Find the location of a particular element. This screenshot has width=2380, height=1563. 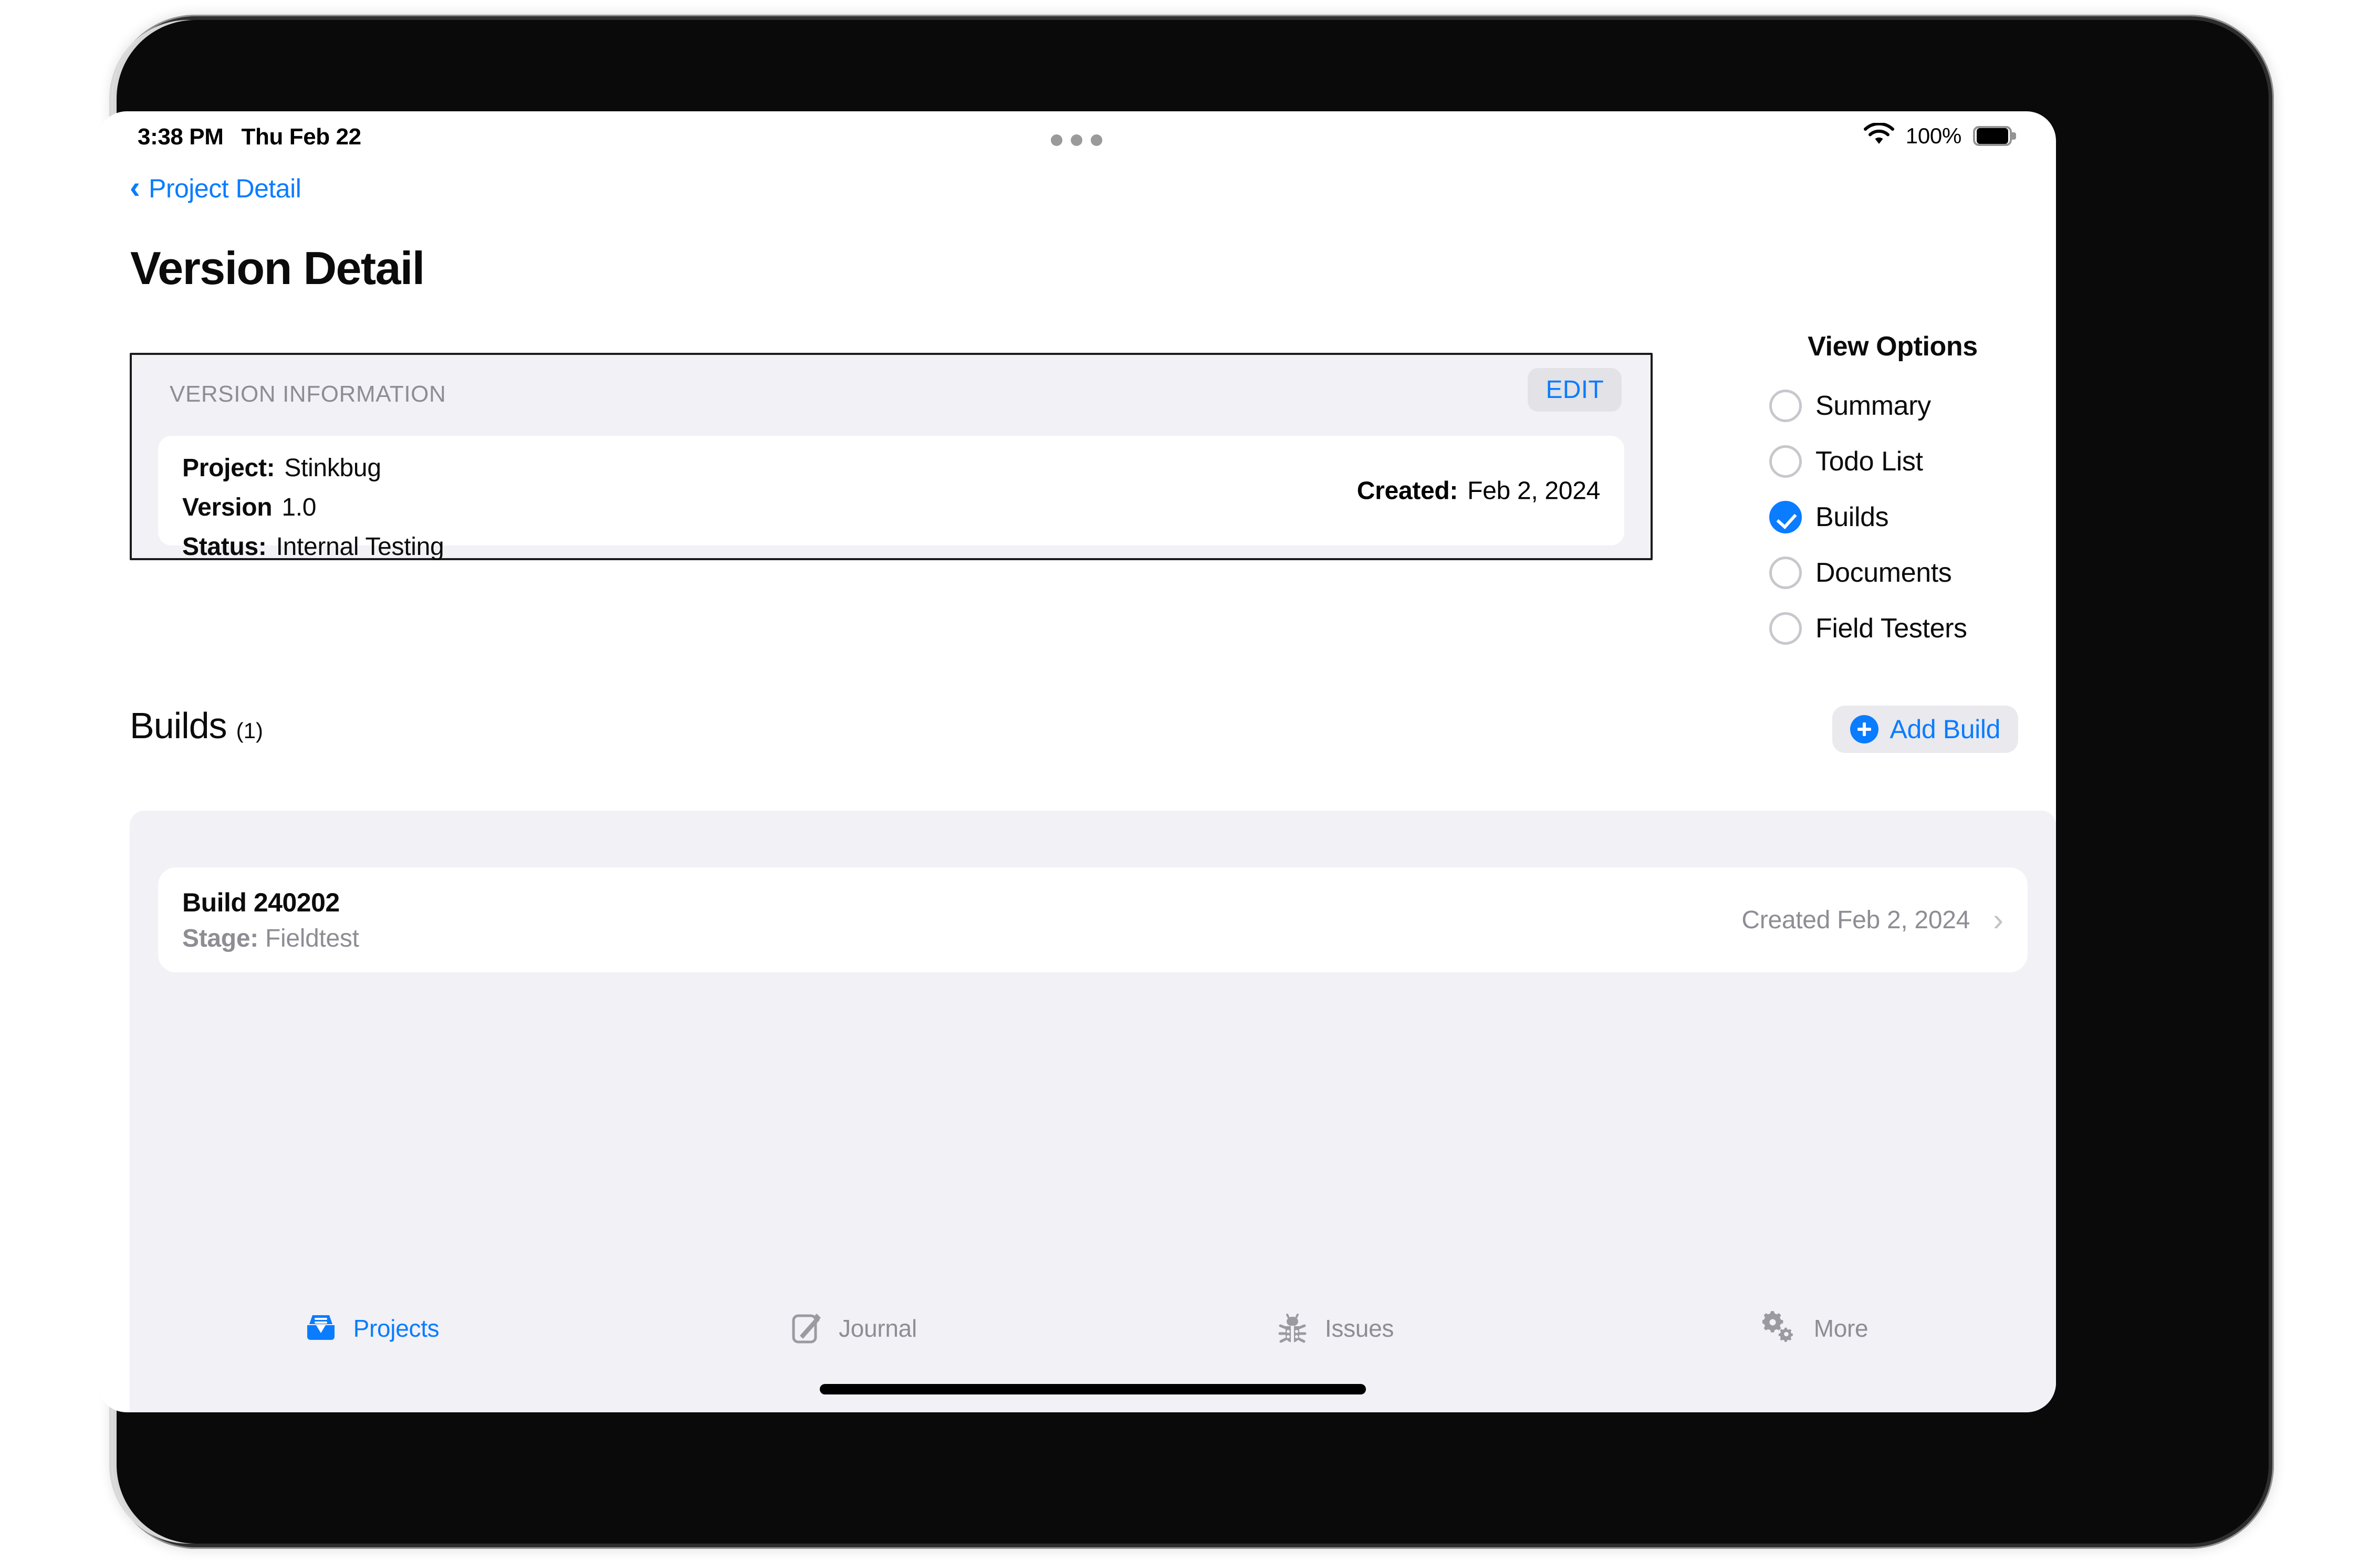

view-option-label: Summary is located at coordinates (1873, 406).